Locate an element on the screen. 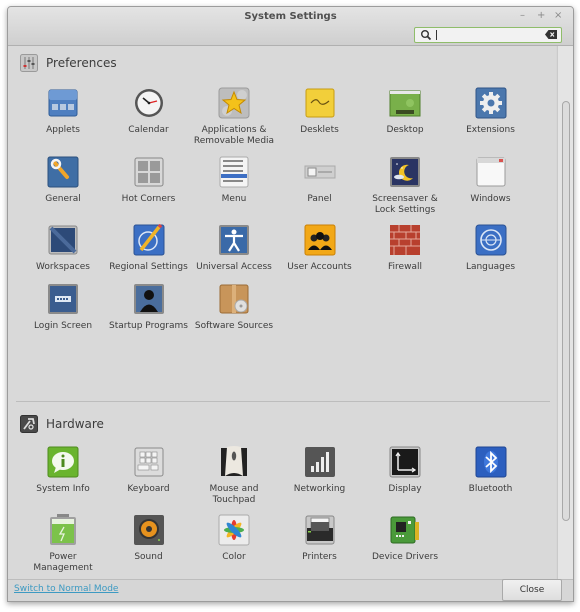 This screenshot has width=580, height=612. settings-item-label: Hot Corners is located at coordinates (148, 199).